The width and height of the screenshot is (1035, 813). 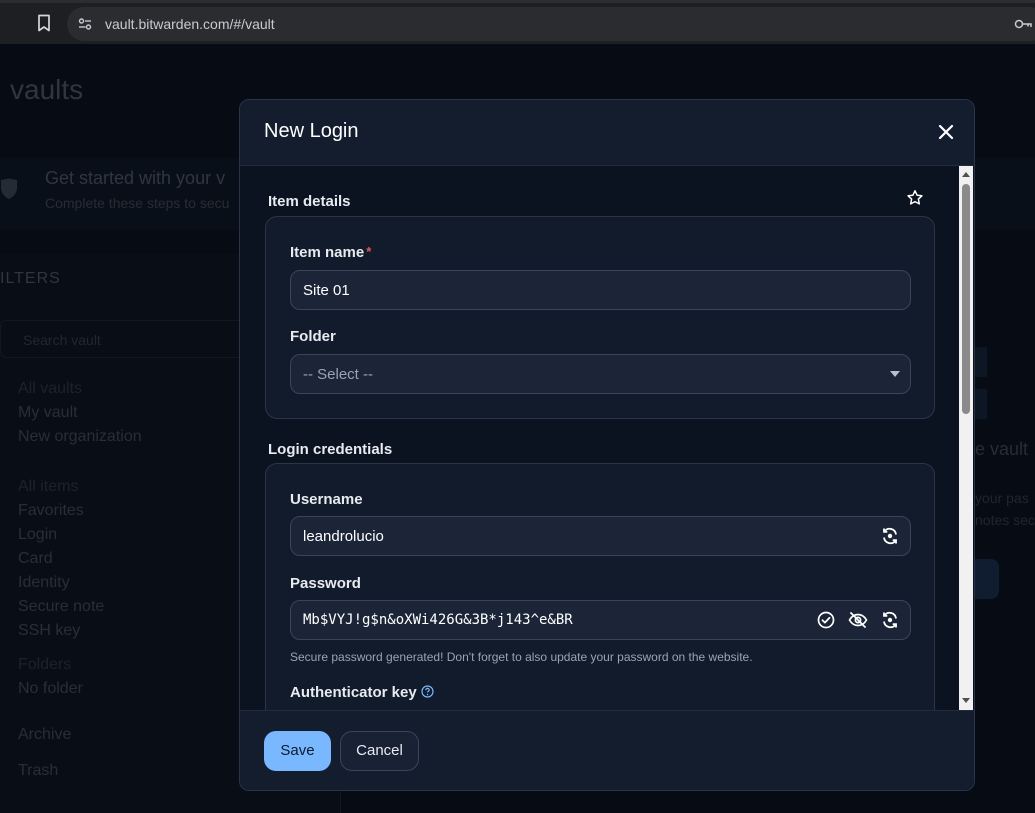 What do you see at coordinates (353, 692) in the screenshot?
I see `authenticator-key-label-text: Authenticator key` at bounding box center [353, 692].